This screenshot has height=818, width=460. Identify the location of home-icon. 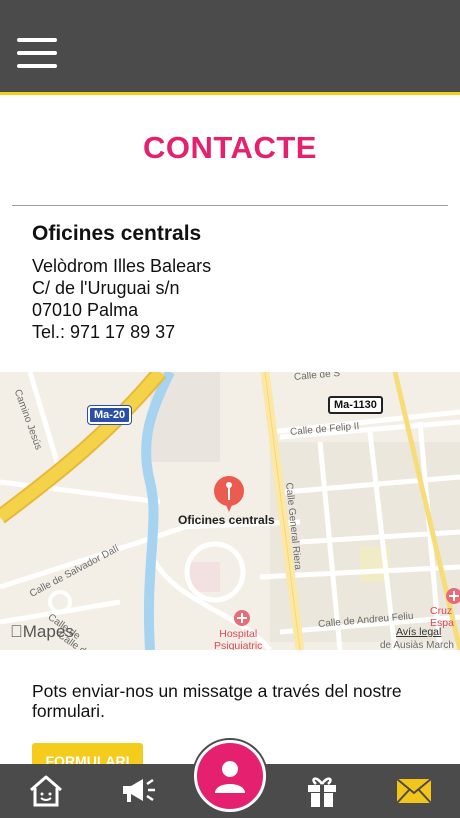
(46, 791).